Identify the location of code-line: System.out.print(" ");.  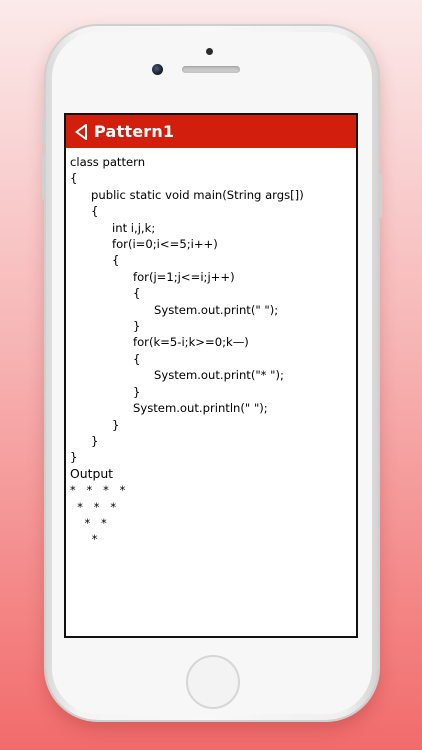
(216, 309).